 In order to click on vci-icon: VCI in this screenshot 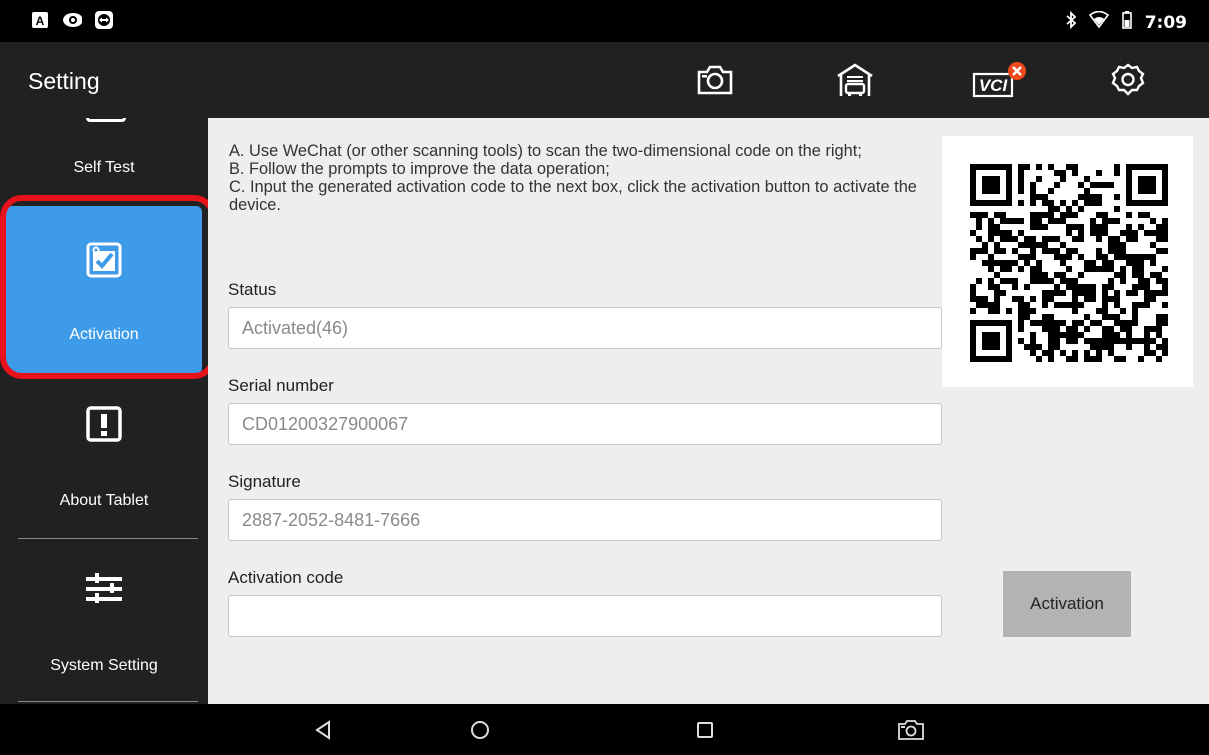, I will do `click(999, 80)`.